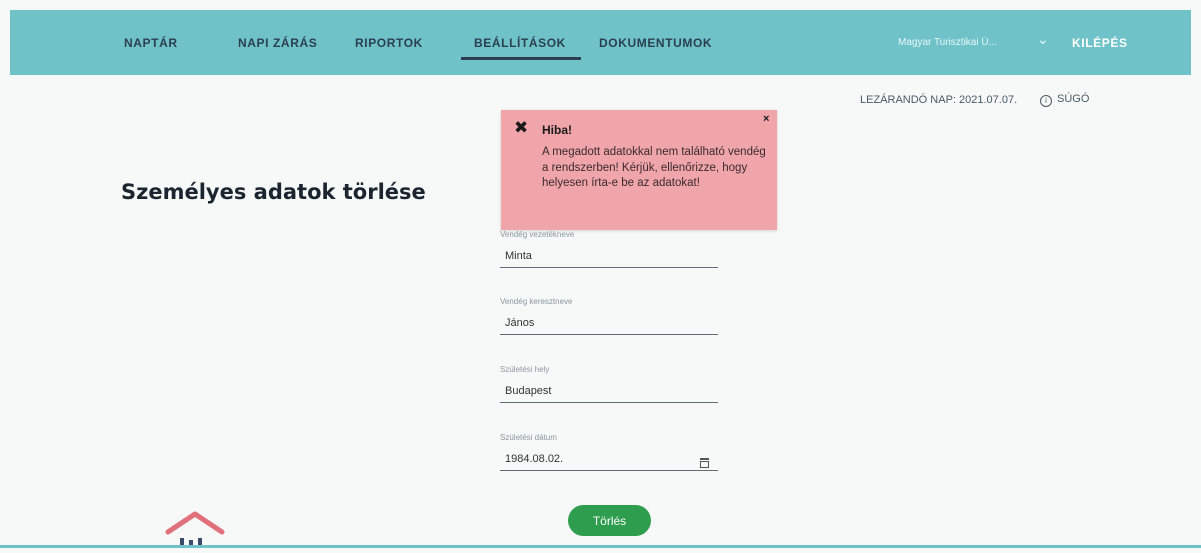  What do you see at coordinates (609, 460) in the screenshot?
I see `birth-date-input: 1984.08.02.` at bounding box center [609, 460].